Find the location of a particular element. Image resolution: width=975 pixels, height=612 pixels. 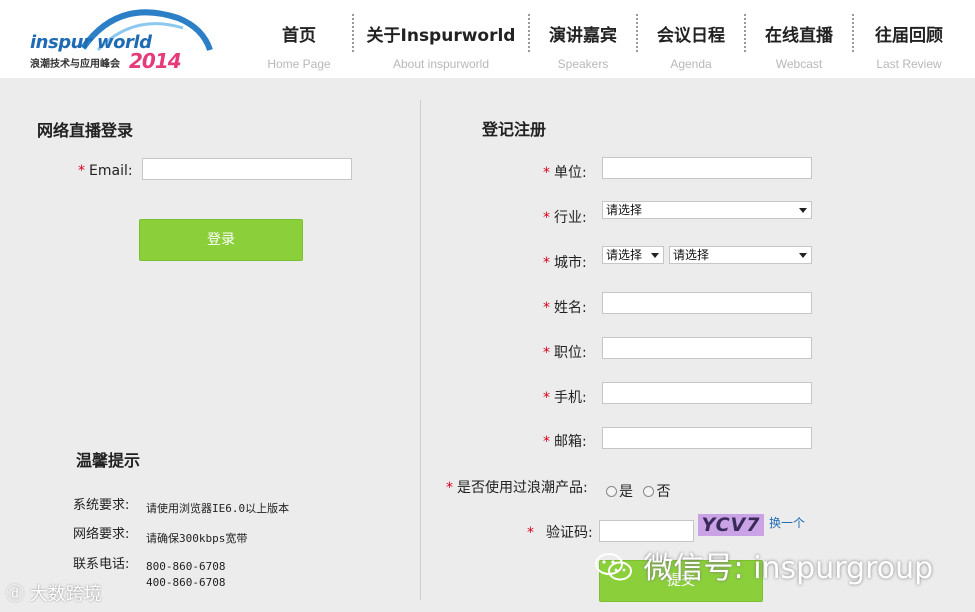

email-label: * Email: is located at coordinates (105, 171).